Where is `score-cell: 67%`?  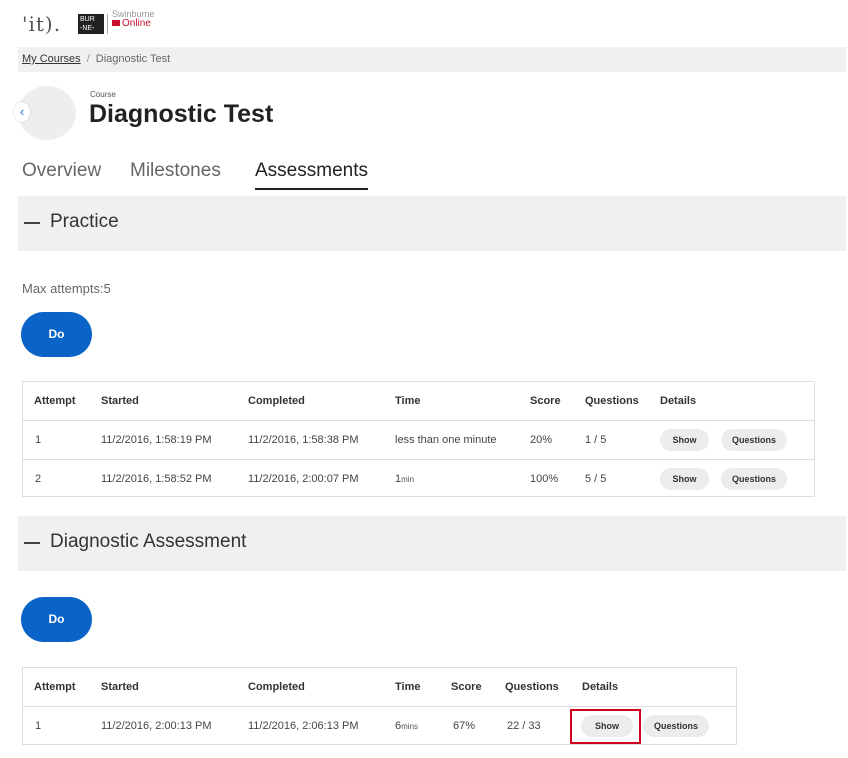
score-cell: 67% is located at coordinates (464, 726).